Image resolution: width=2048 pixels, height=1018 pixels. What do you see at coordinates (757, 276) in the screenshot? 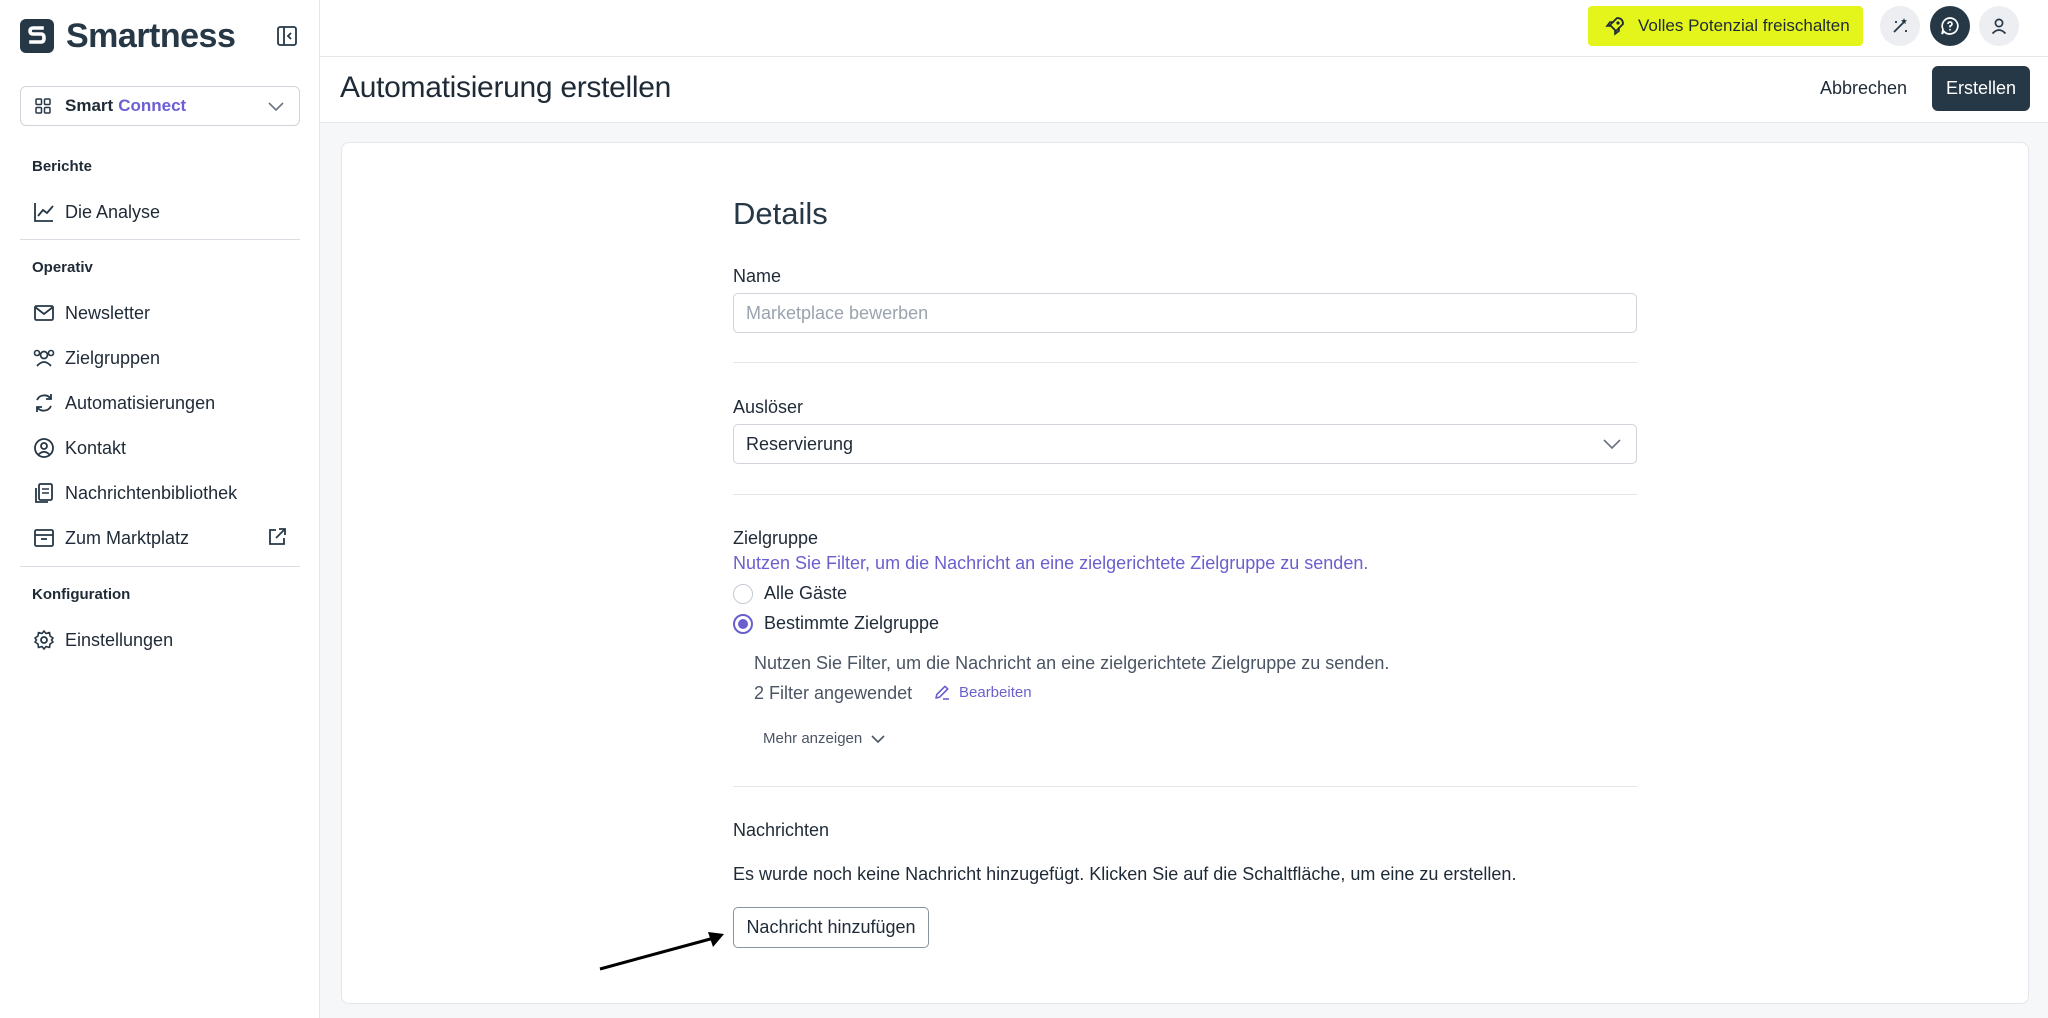
I see `name-label: Name` at bounding box center [757, 276].